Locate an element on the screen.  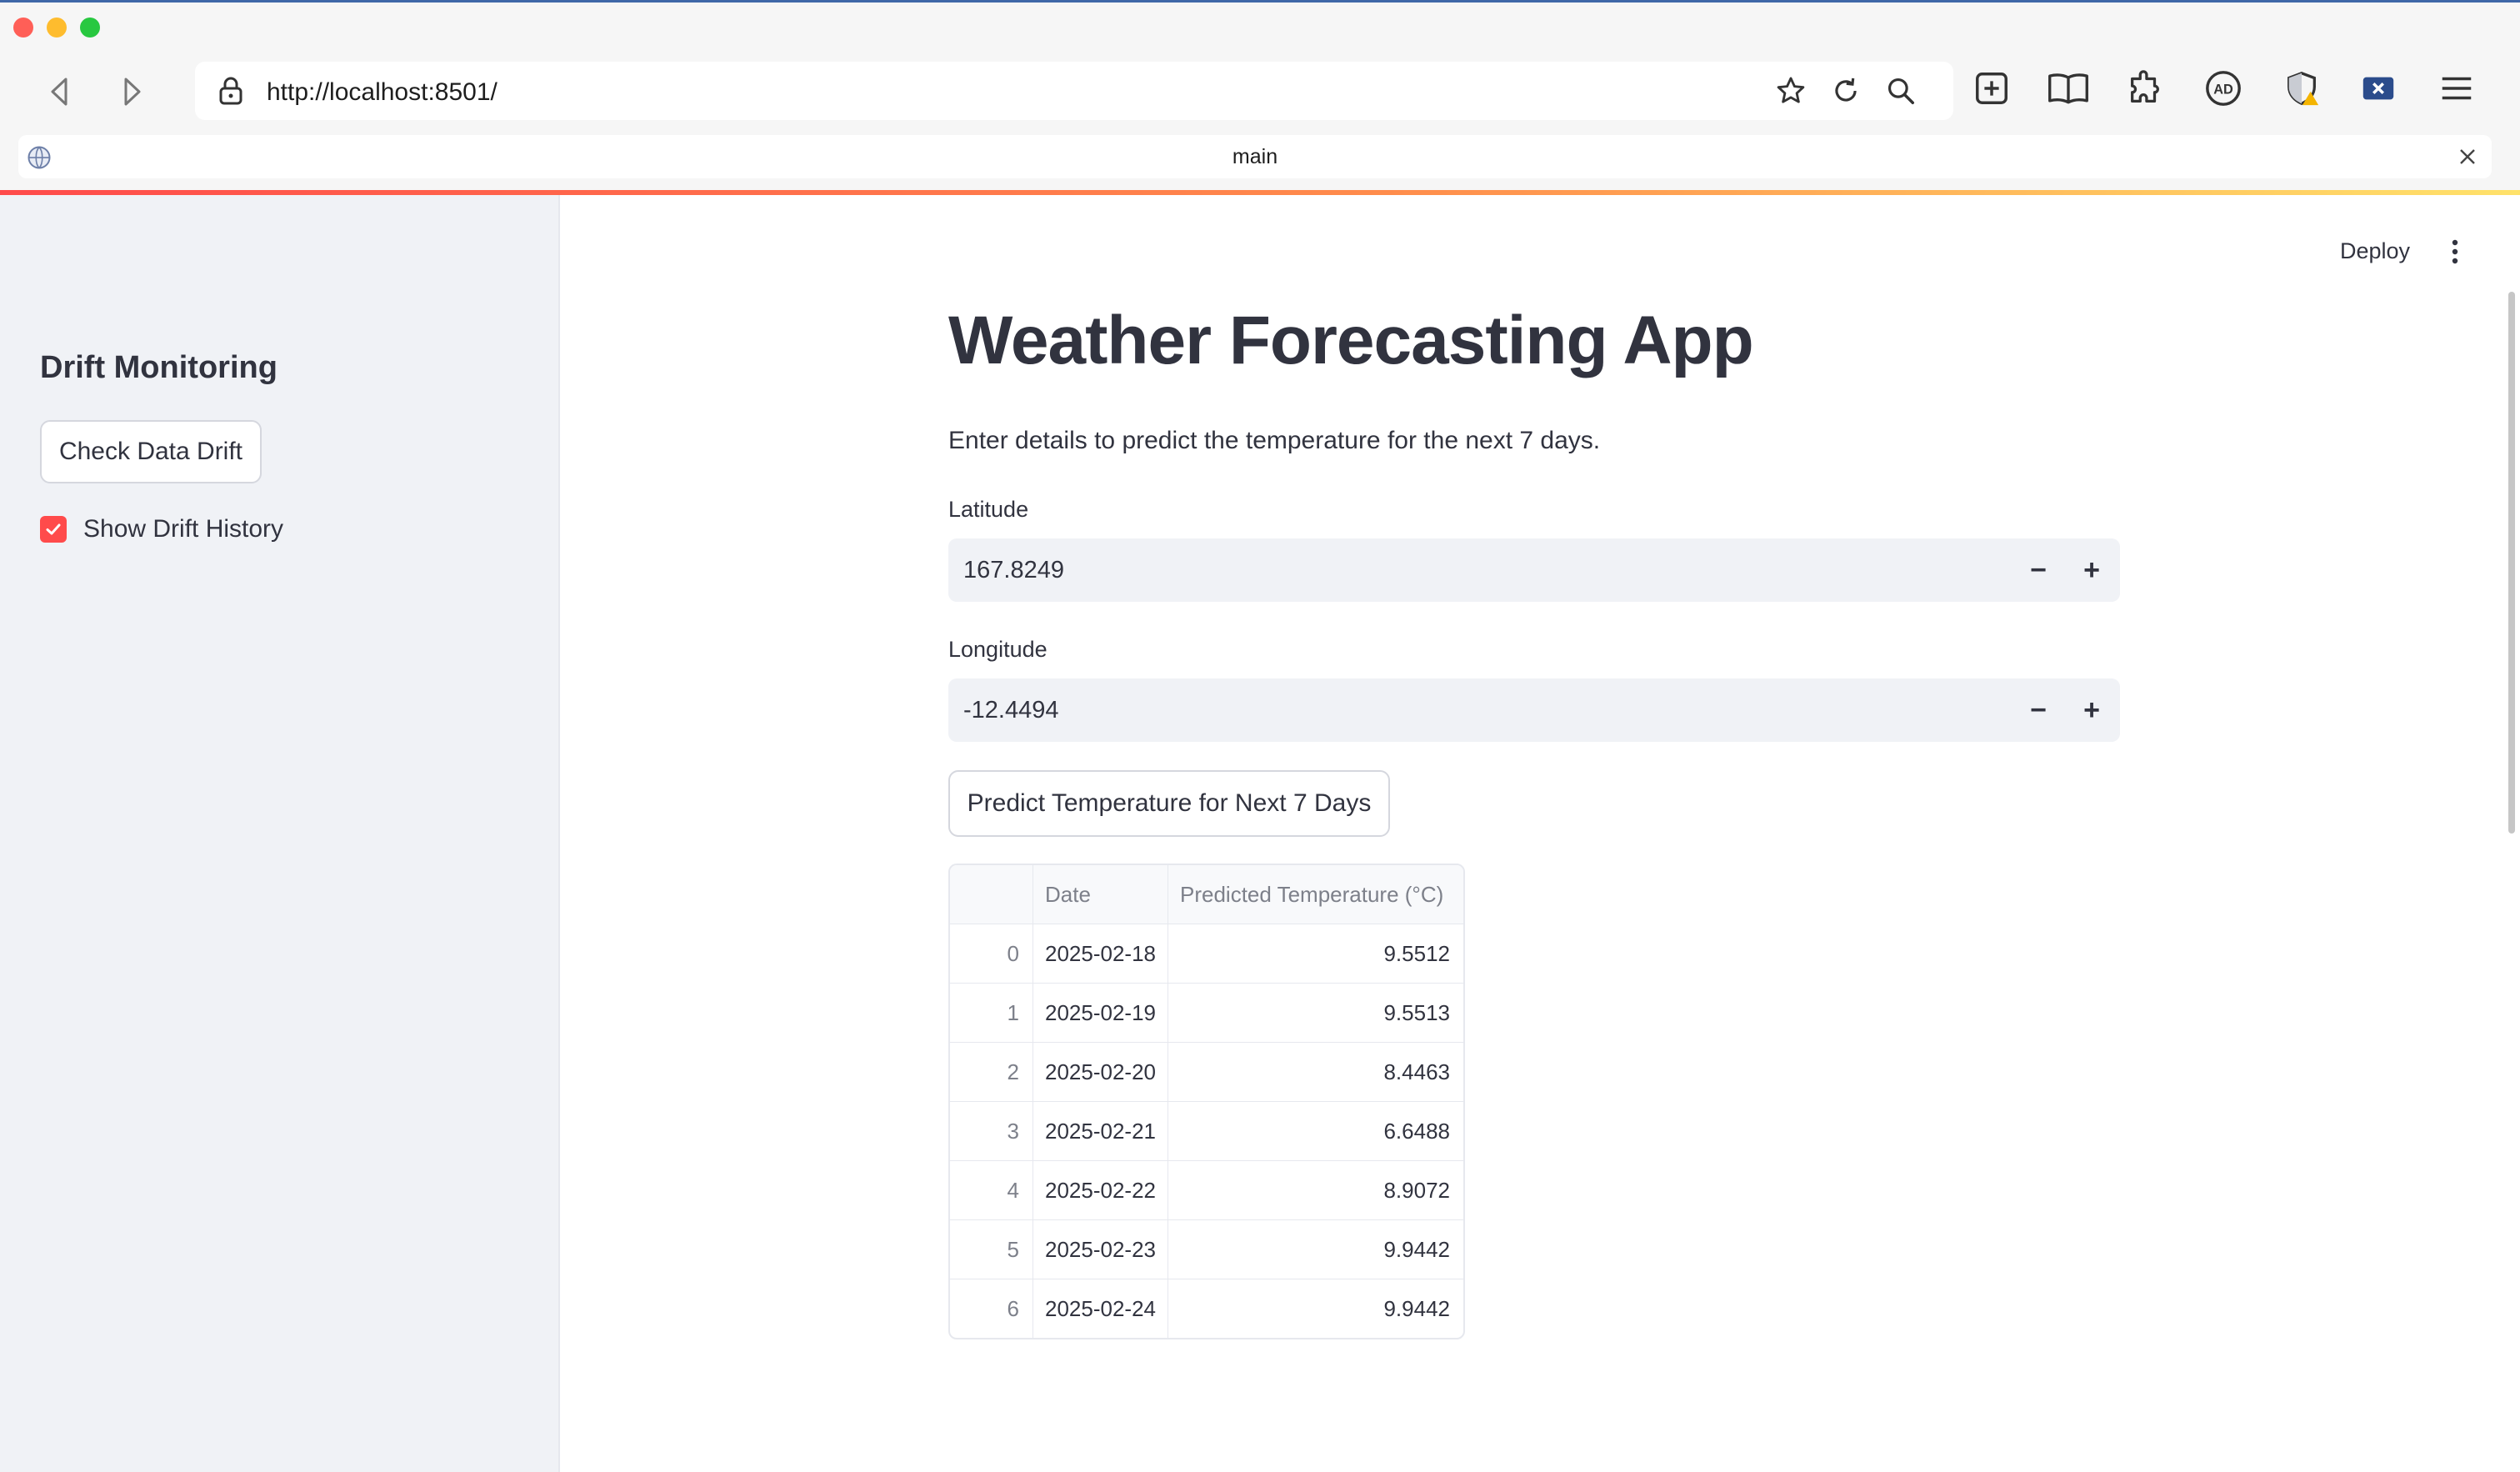
adblock-extension-button: AD is located at coordinates (2223, 88).